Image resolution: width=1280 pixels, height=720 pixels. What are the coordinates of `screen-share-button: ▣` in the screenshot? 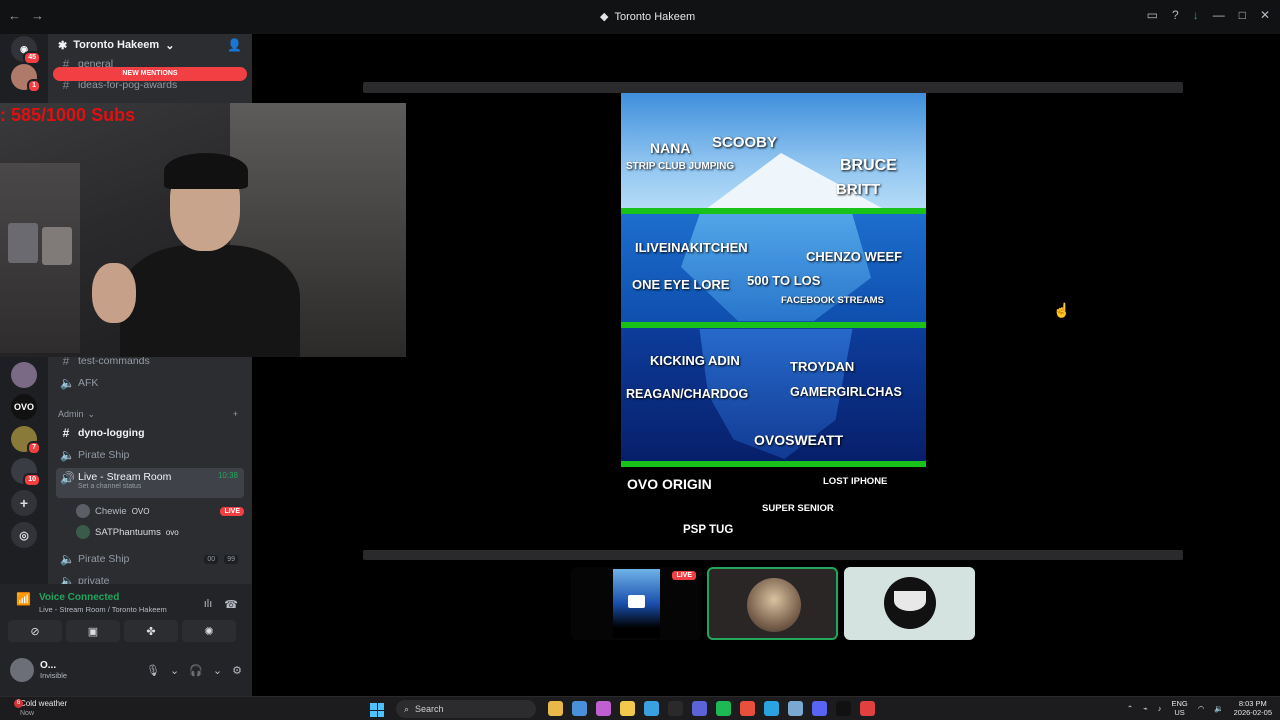 It's located at (93, 631).